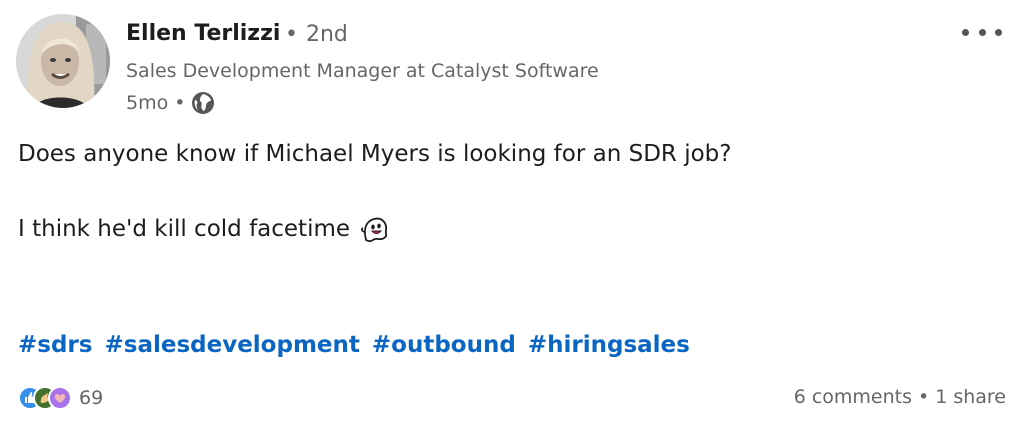 This screenshot has height=424, width=1024. Describe the element at coordinates (147, 103) in the screenshot. I see `post-time: 5mo` at that location.